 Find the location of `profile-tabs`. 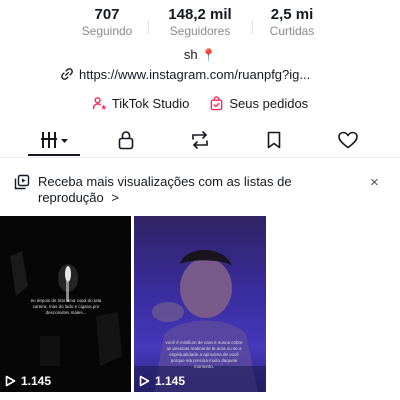

profile-tabs is located at coordinates (200, 141).